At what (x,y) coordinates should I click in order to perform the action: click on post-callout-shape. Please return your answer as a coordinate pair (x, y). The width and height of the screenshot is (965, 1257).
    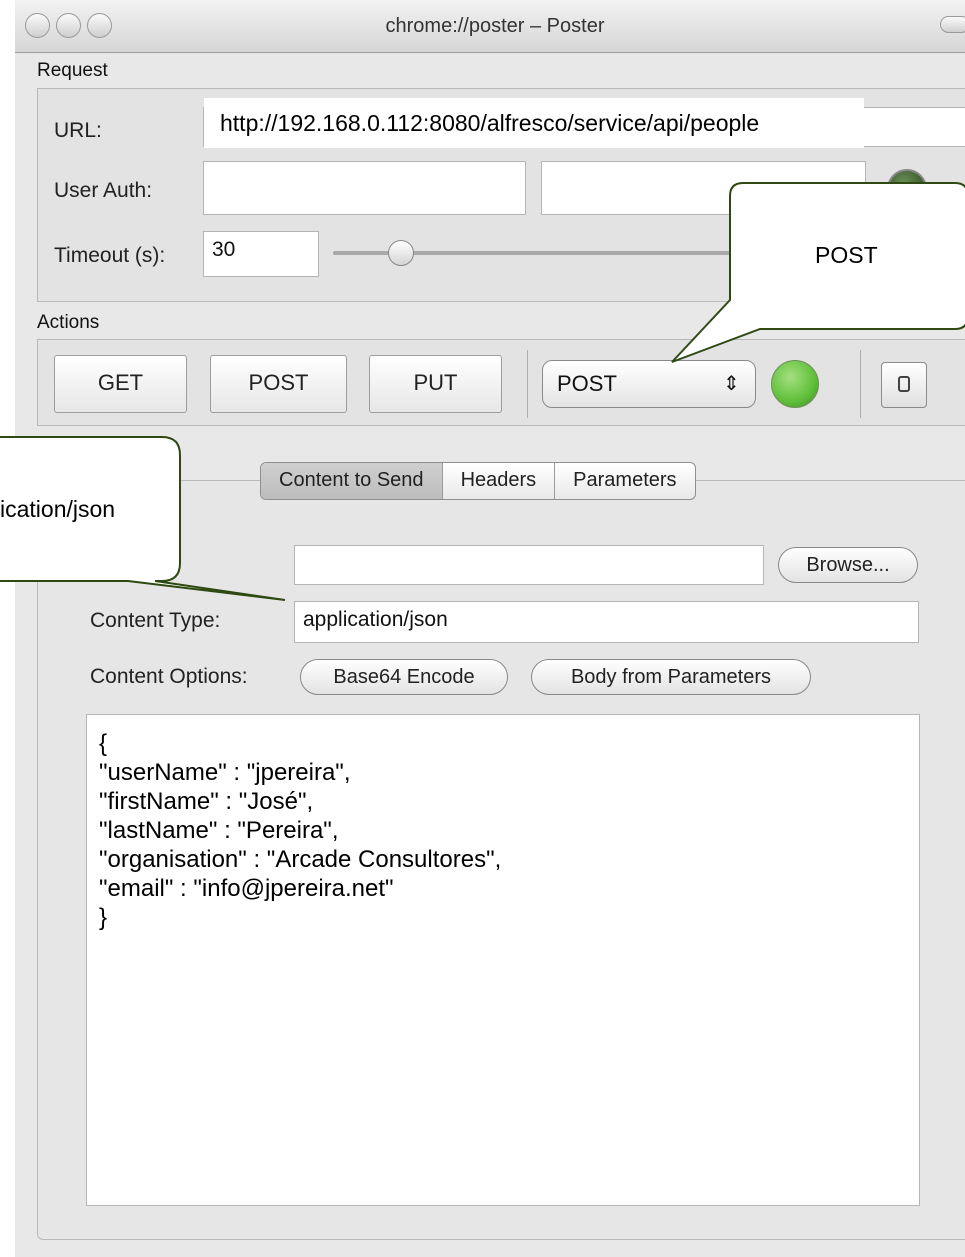
    Looking at the image, I should click on (818, 272).